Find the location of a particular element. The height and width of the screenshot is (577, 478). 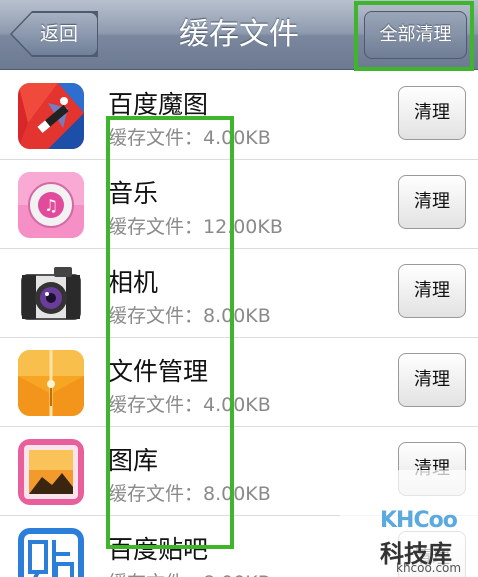

app-name: 相机 is located at coordinates (133, 282).